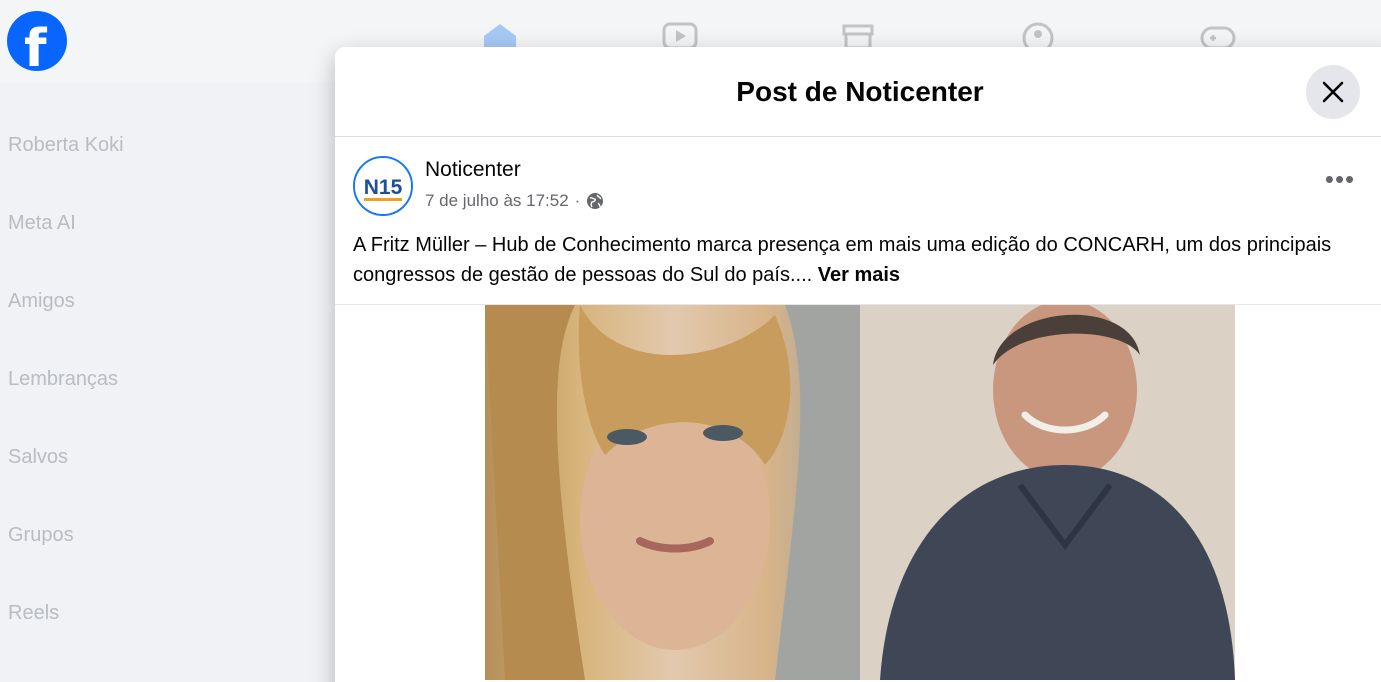 Image resolution: width=1381 pixels, height=682 pixels. I want to click on marketplace-icon, so click(858, 35).